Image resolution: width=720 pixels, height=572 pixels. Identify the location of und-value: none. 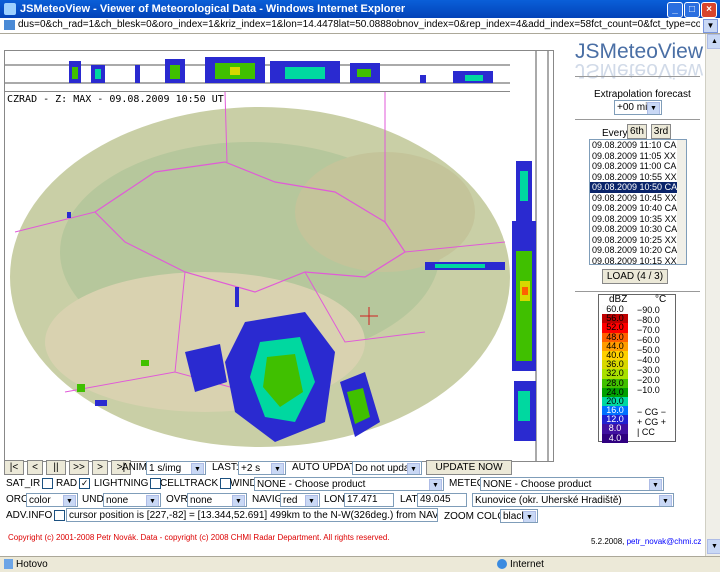
(117, 500).